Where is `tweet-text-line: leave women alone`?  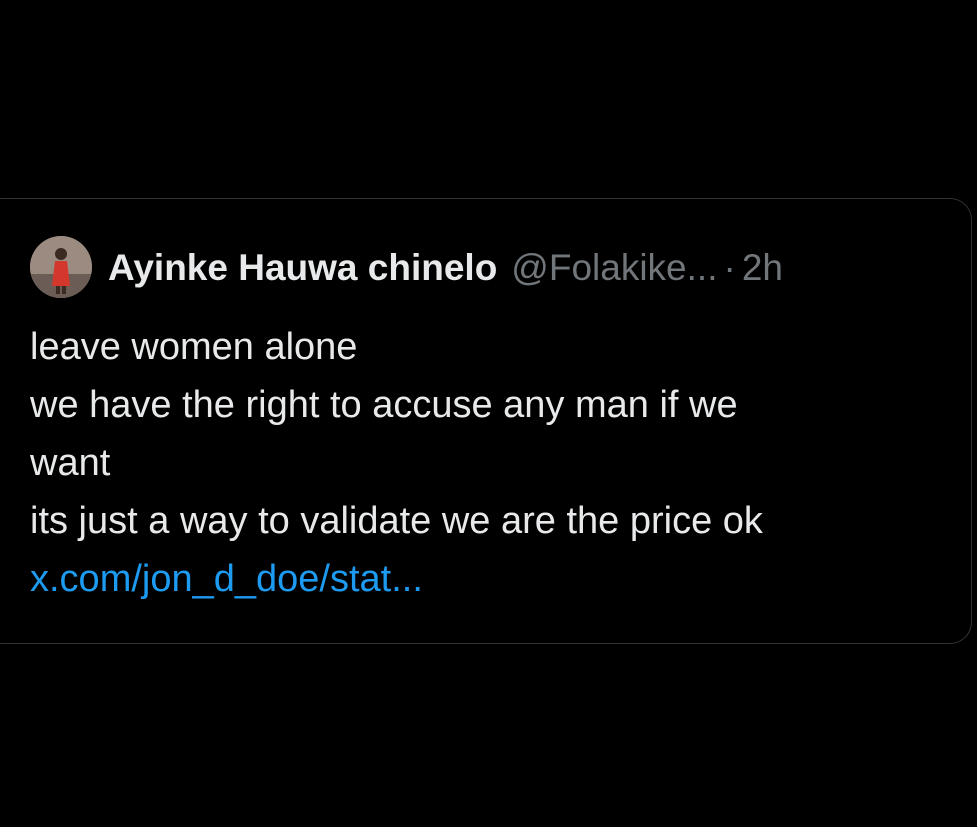
tweet-text-line: leave women alone is located at coordinates (194, 347).